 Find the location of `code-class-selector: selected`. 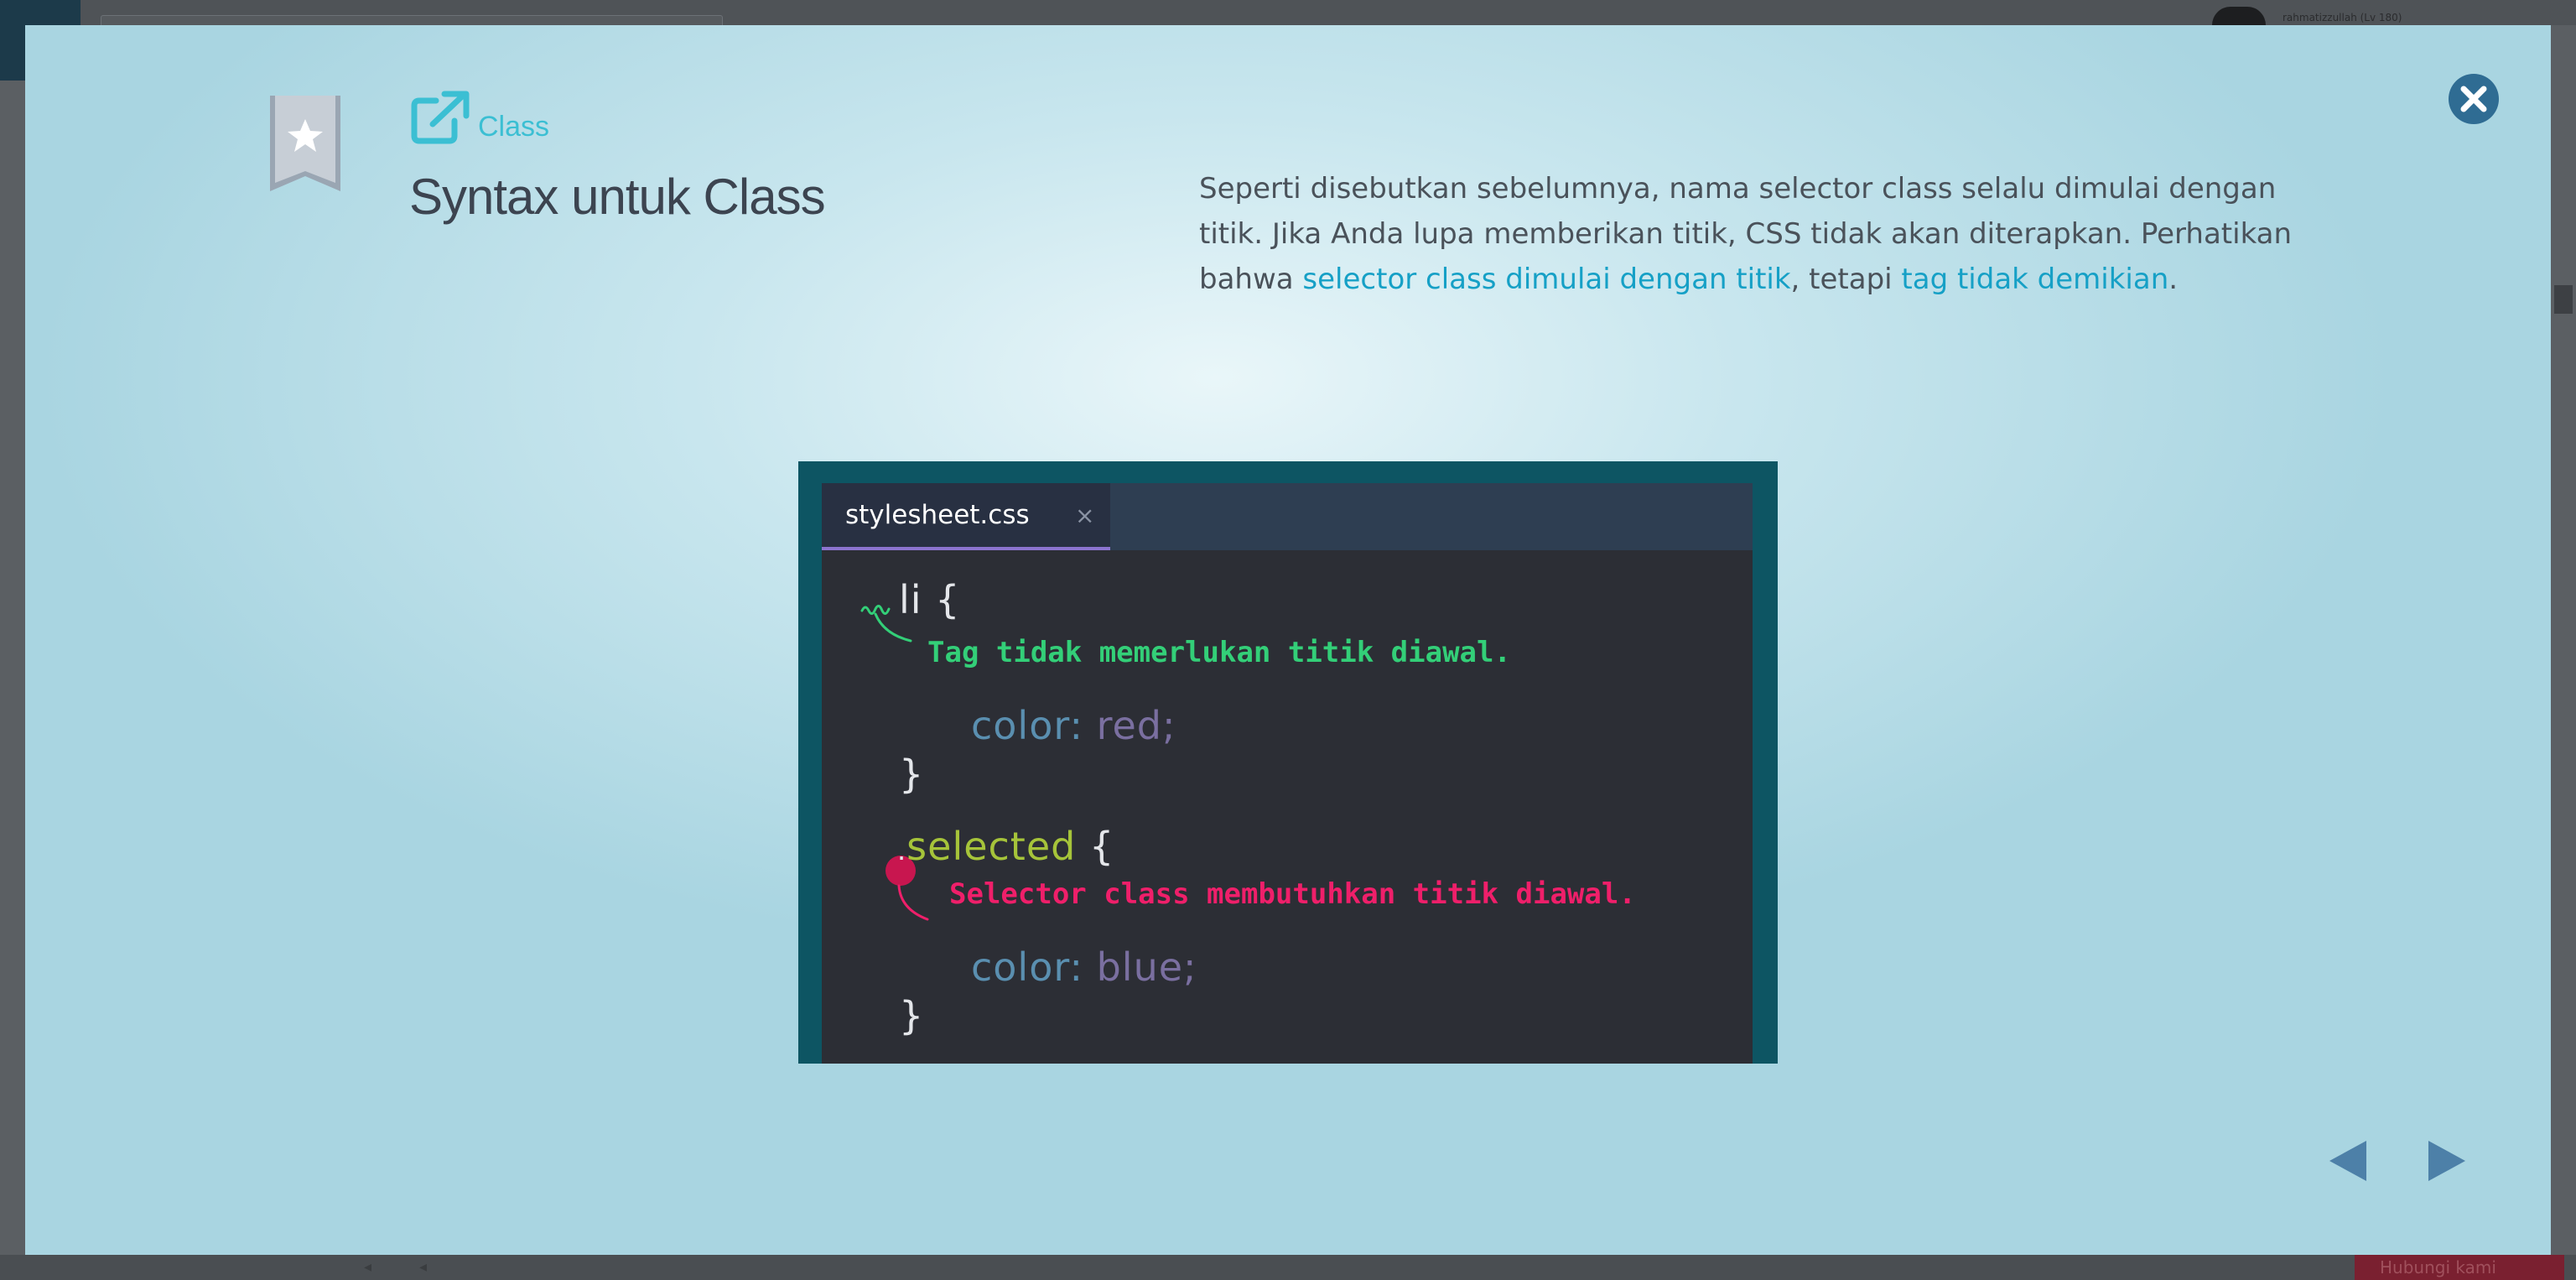

code-class-selector: selected is located at coordinates (991, 846).